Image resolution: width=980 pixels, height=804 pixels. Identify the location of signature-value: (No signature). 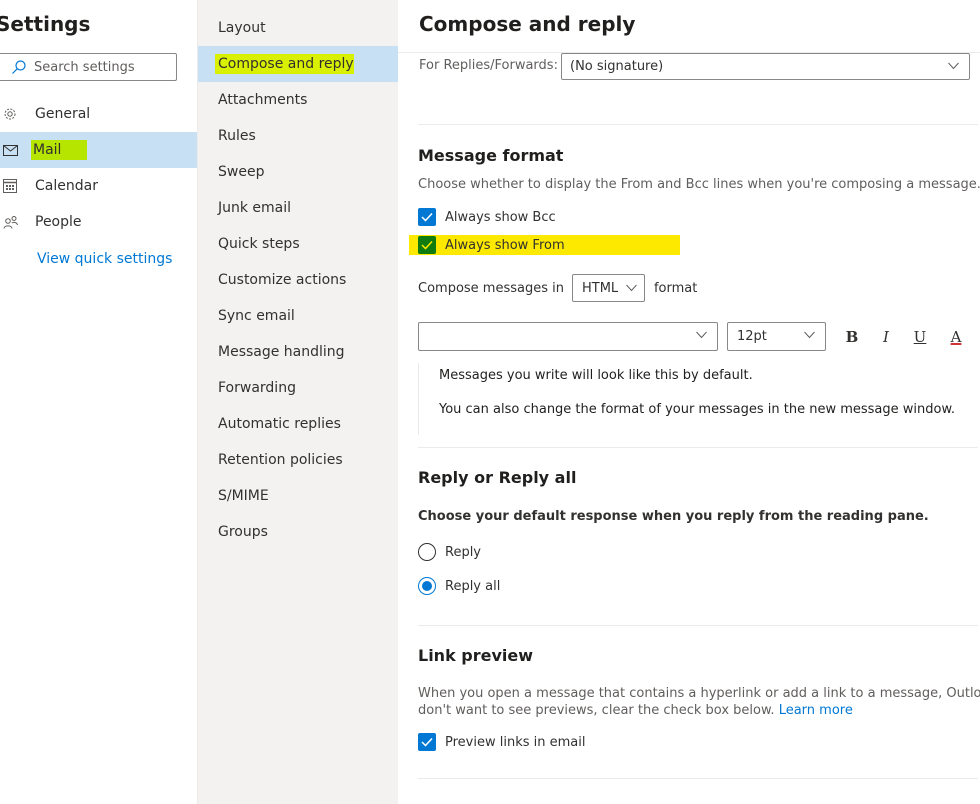
(617, 66).